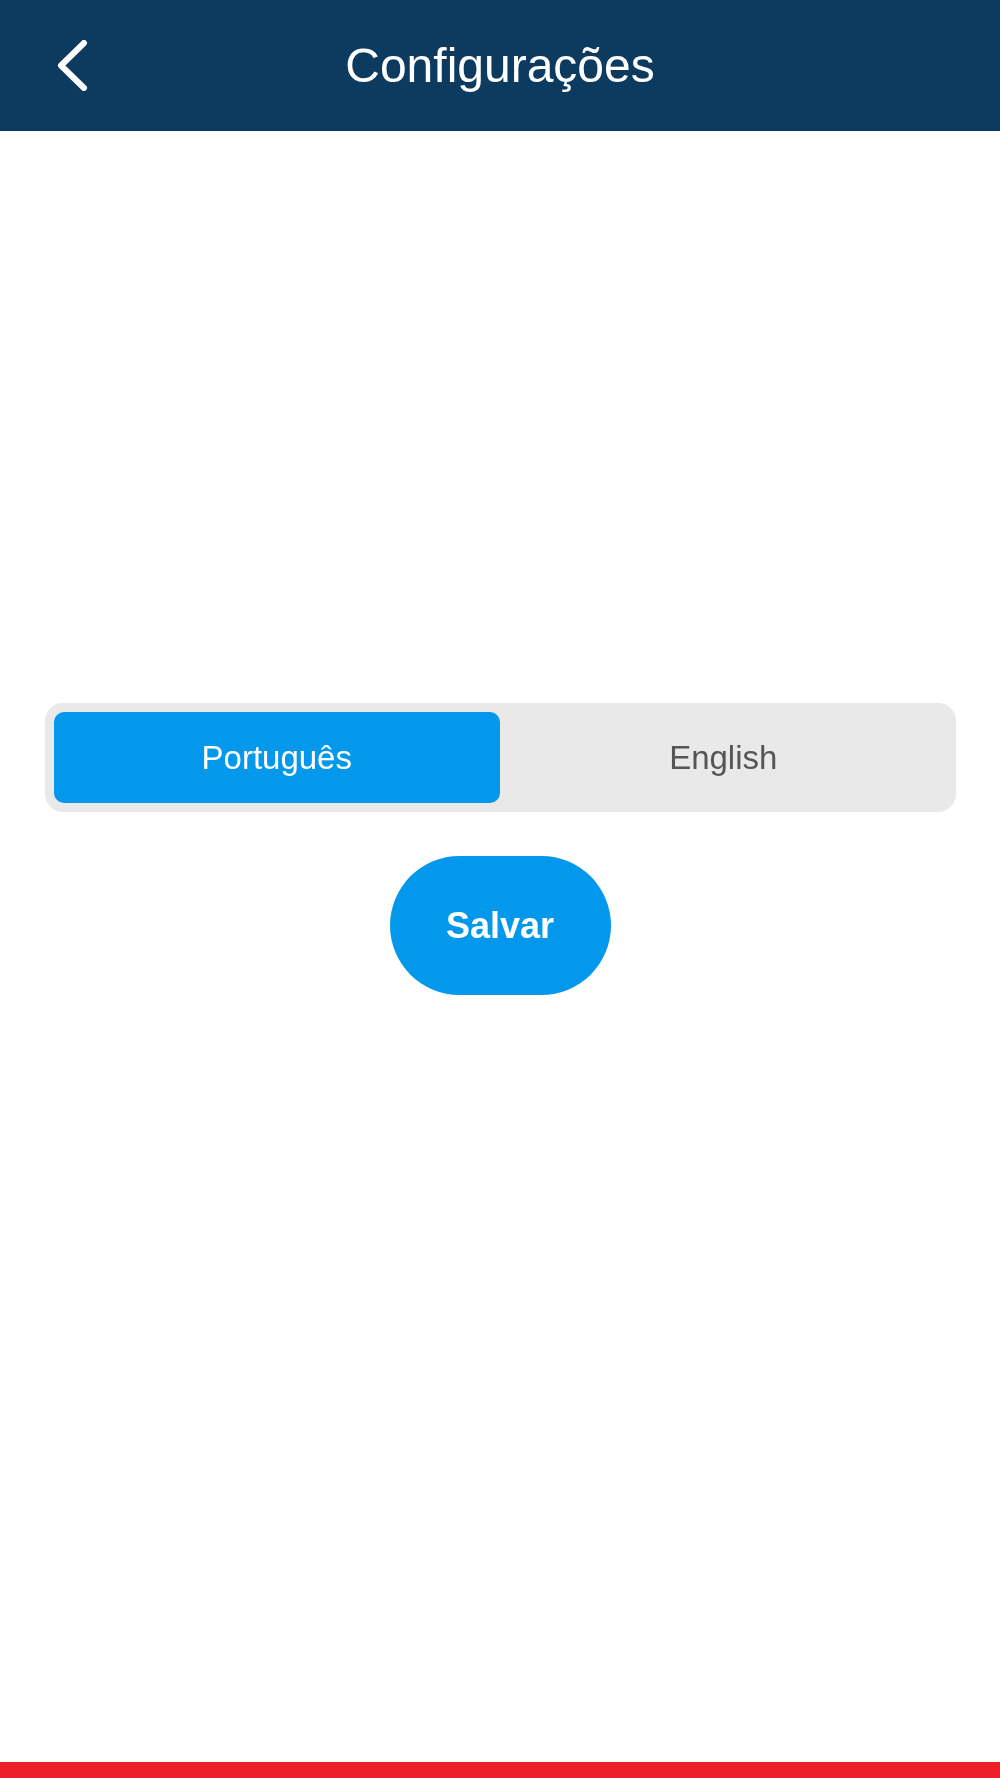 The width and height of the screenshot is (1000, 1778). I want to click on save-button: Salvar, so click(500, 925).